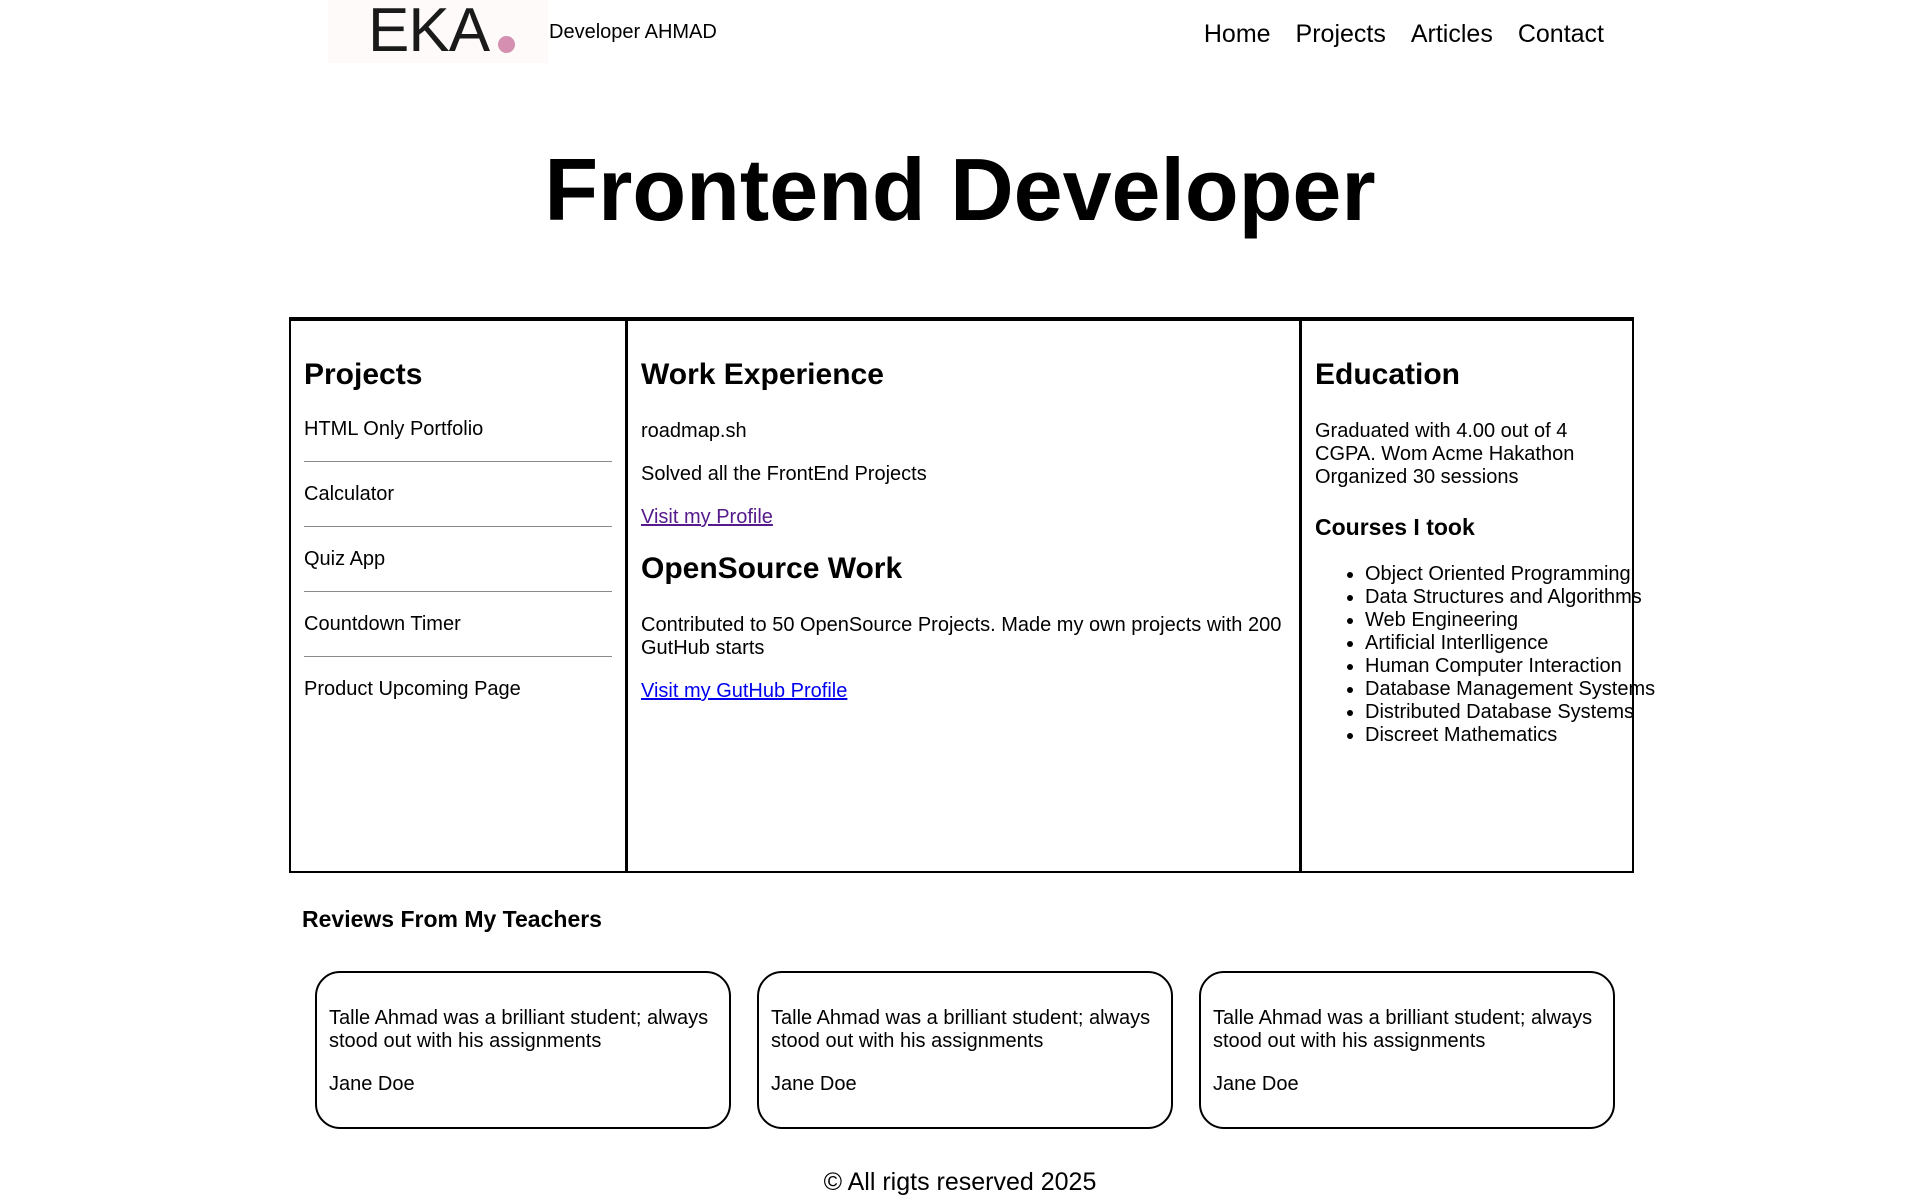 This screenshot has width=1920, height=1197. Describe the element at coordinates (1341, 34) in the screenshot. I see `nav-projects-link: Projects` at that location.